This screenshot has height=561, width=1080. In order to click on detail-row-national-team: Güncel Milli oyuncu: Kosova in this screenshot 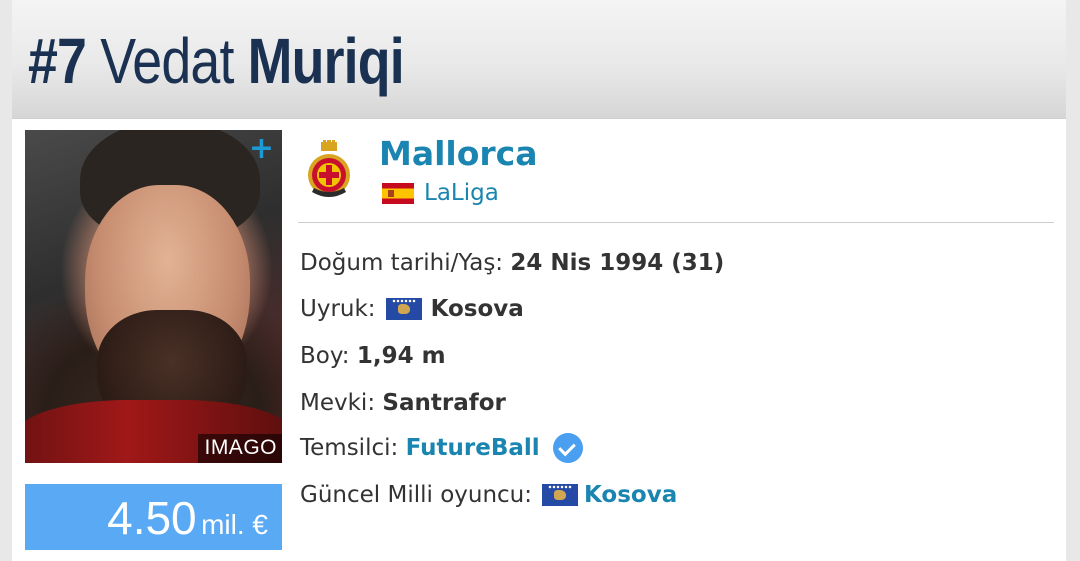, I will do `click(488, 495)`.